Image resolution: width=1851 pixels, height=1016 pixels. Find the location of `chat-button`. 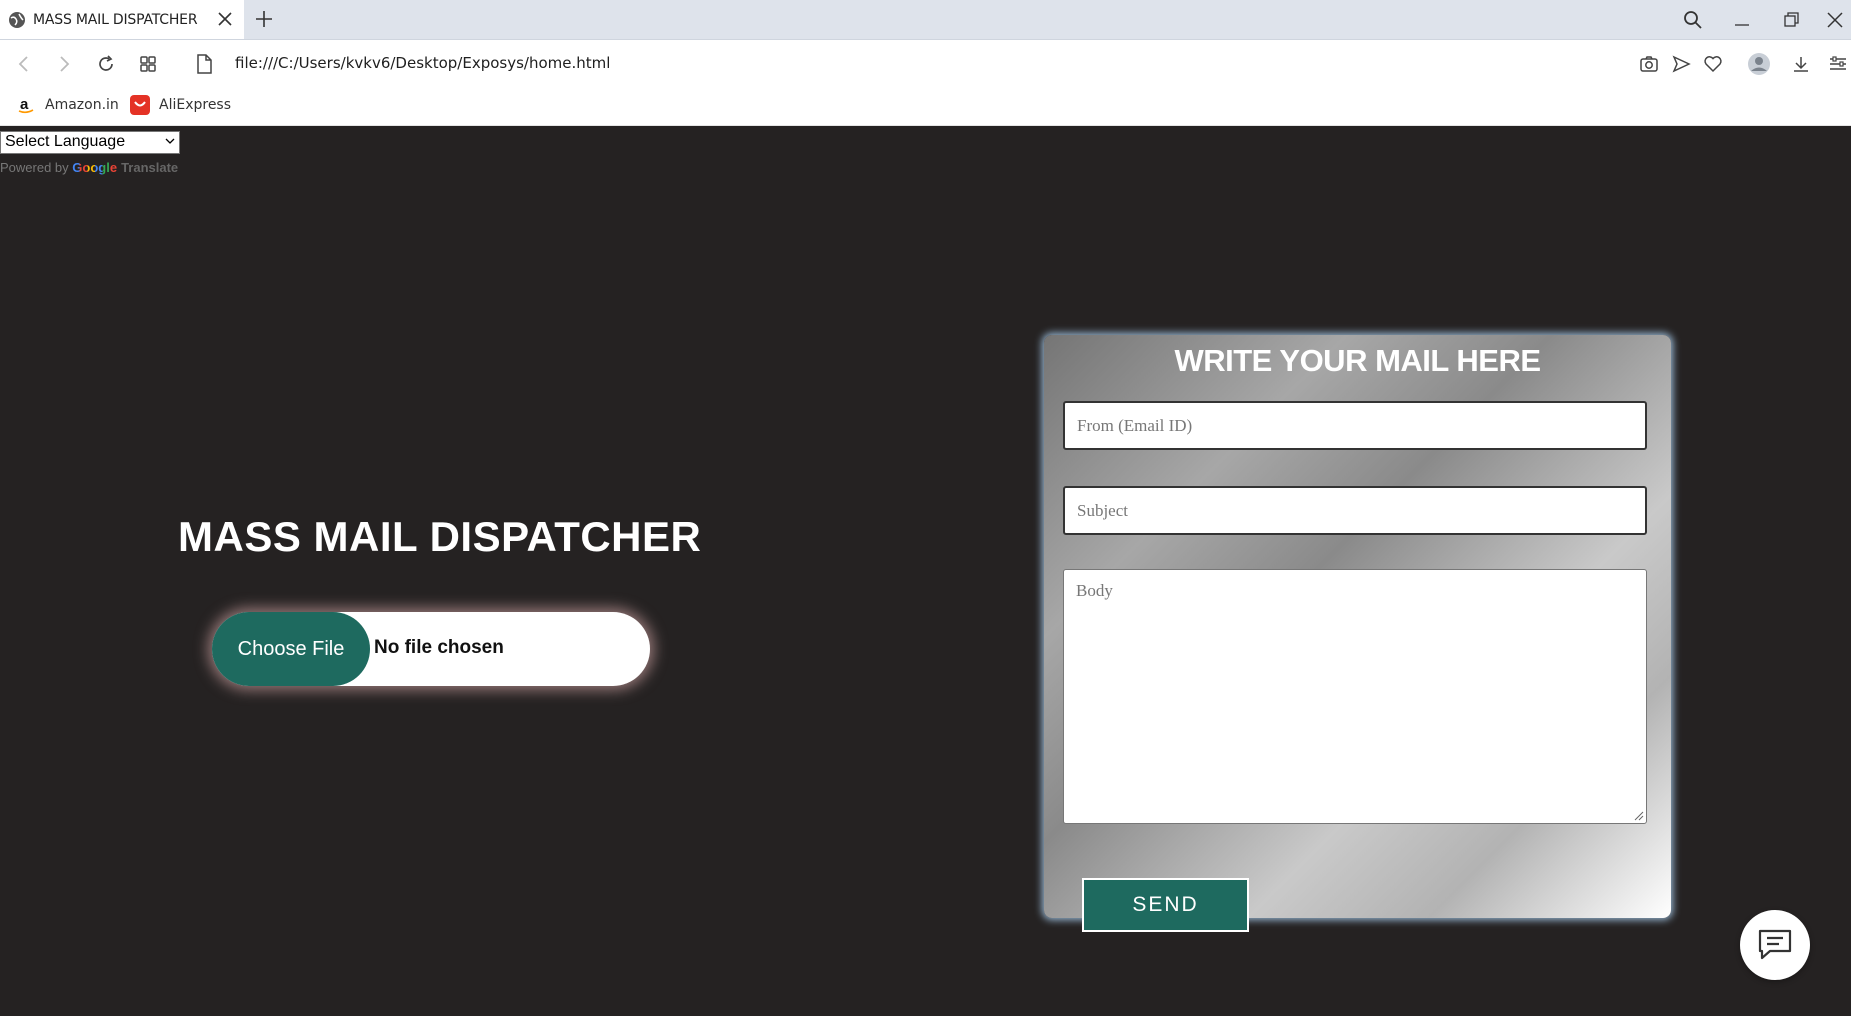

chat-button is located at coordinates (1775, 945).